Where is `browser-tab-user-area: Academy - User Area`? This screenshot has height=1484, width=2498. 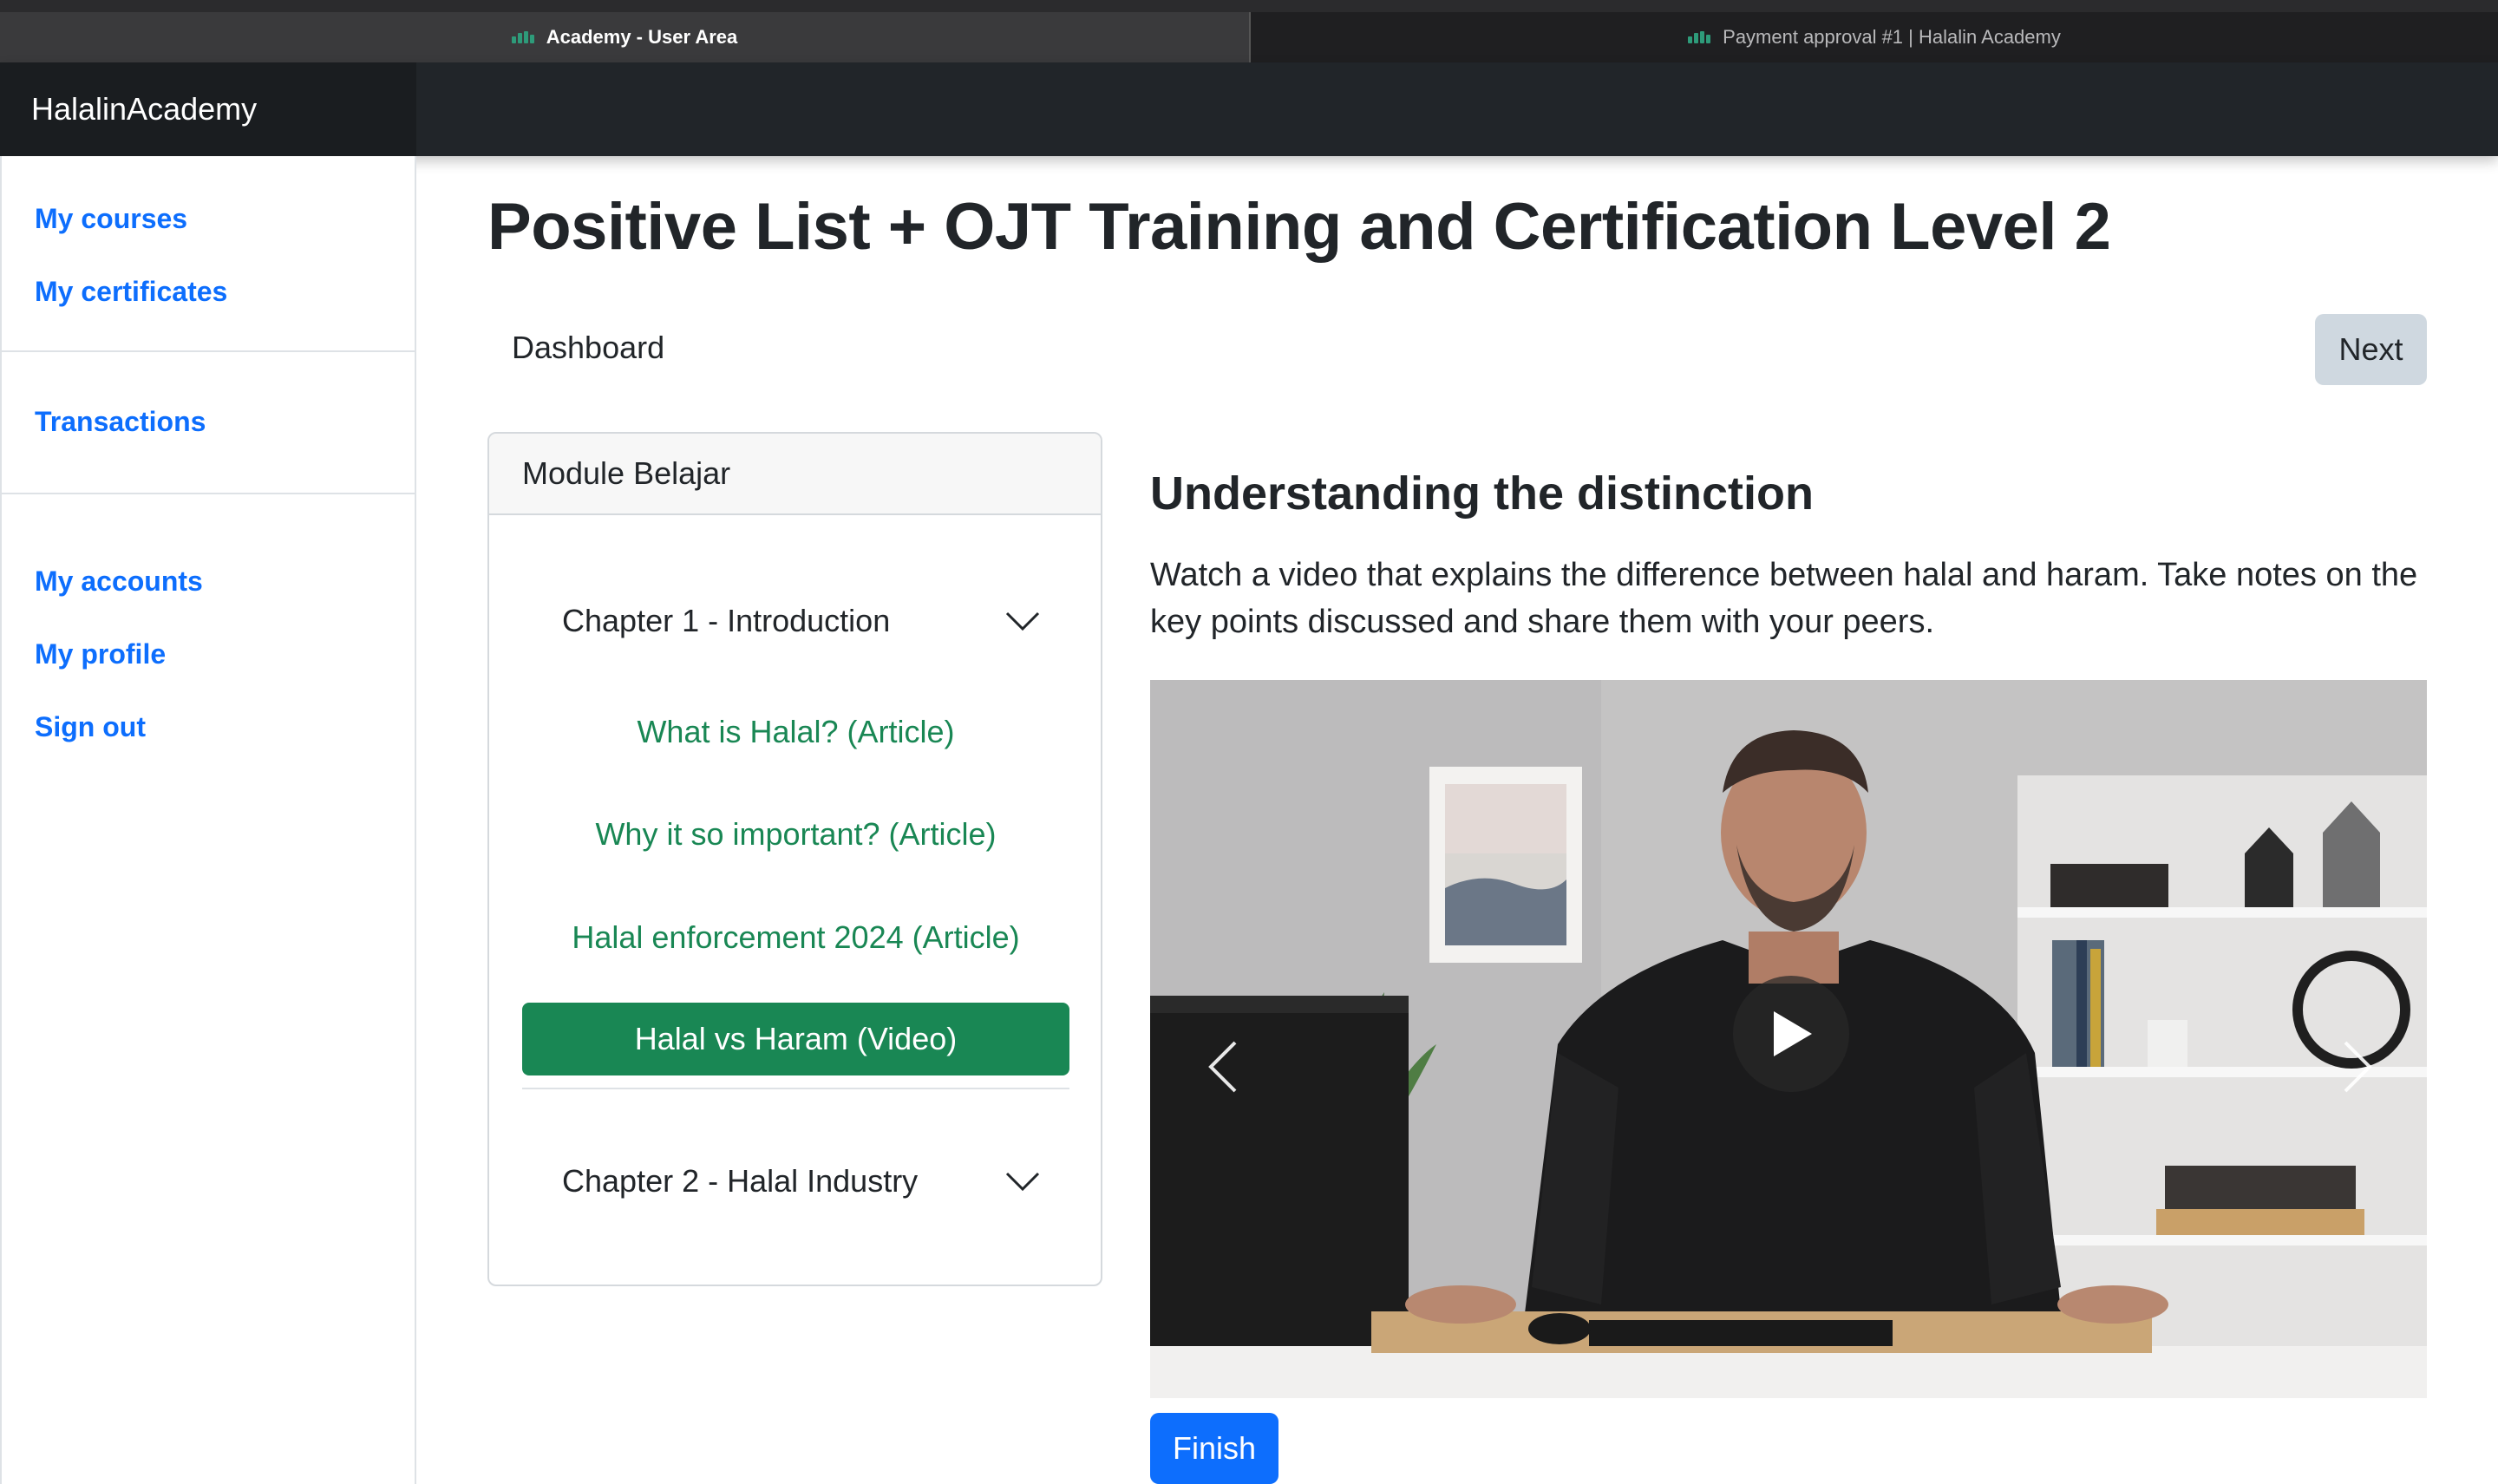 browser-tab-user-area: Academy - User Area is located at coordinates (624, 37).